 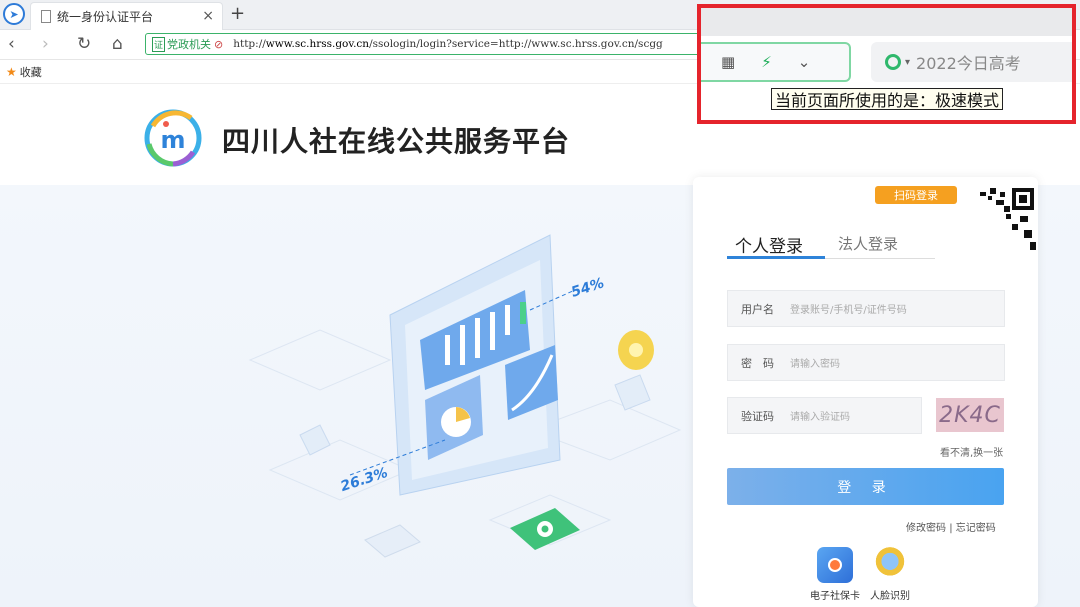 I want to click on svg-text: m, so click(x=172, y=140).